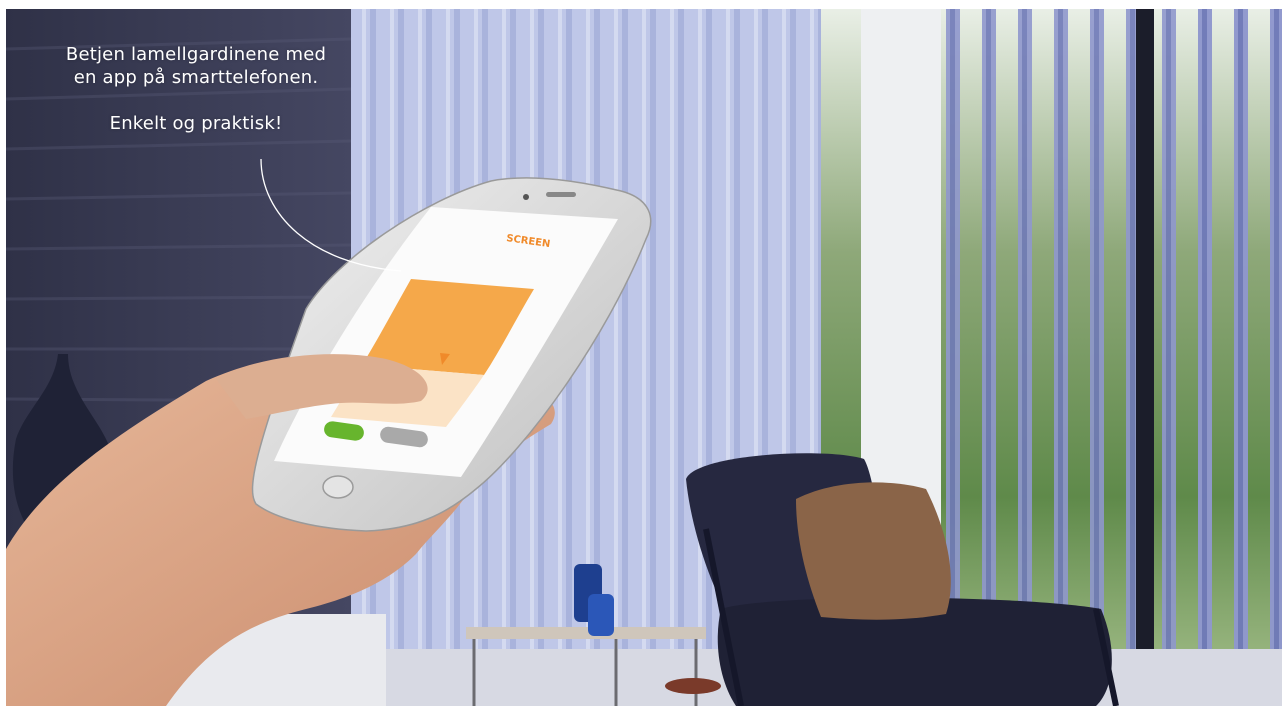  Describe the element at coordinates (196, 77) in the screenshot. I see `caption-line-2: en app på smarttelefonen.` at that location.